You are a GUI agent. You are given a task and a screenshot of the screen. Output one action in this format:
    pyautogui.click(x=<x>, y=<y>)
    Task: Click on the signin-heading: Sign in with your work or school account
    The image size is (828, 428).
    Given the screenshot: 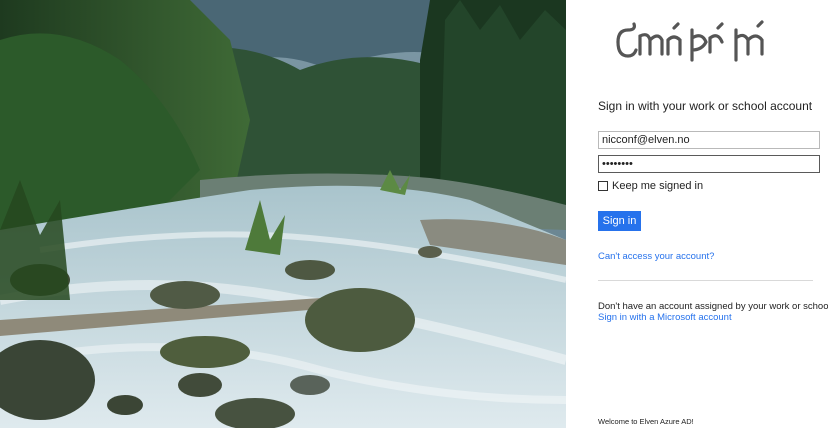 What is the action you would take?
    pyautogui.click(x=705, y=106)
    